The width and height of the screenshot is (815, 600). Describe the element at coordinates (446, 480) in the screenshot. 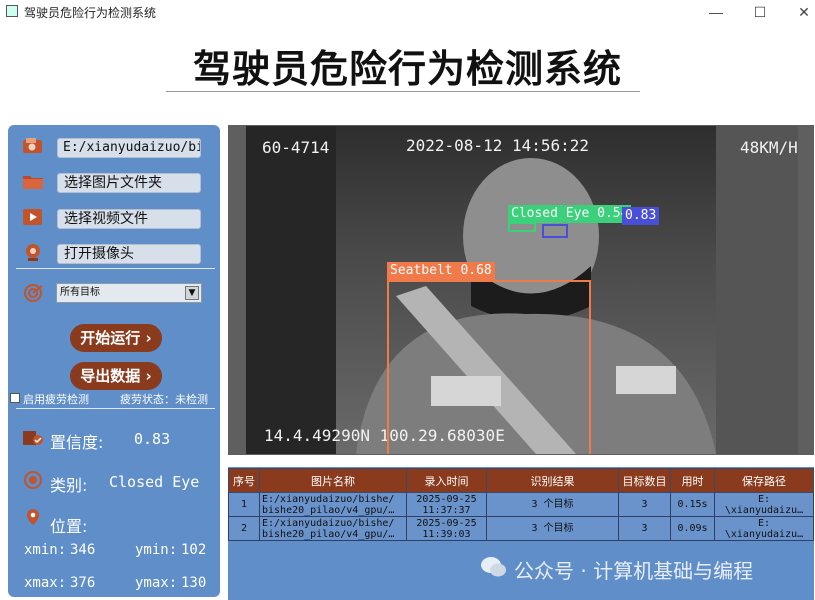

I see `col-header-entry-time: 录入时间` at that location.